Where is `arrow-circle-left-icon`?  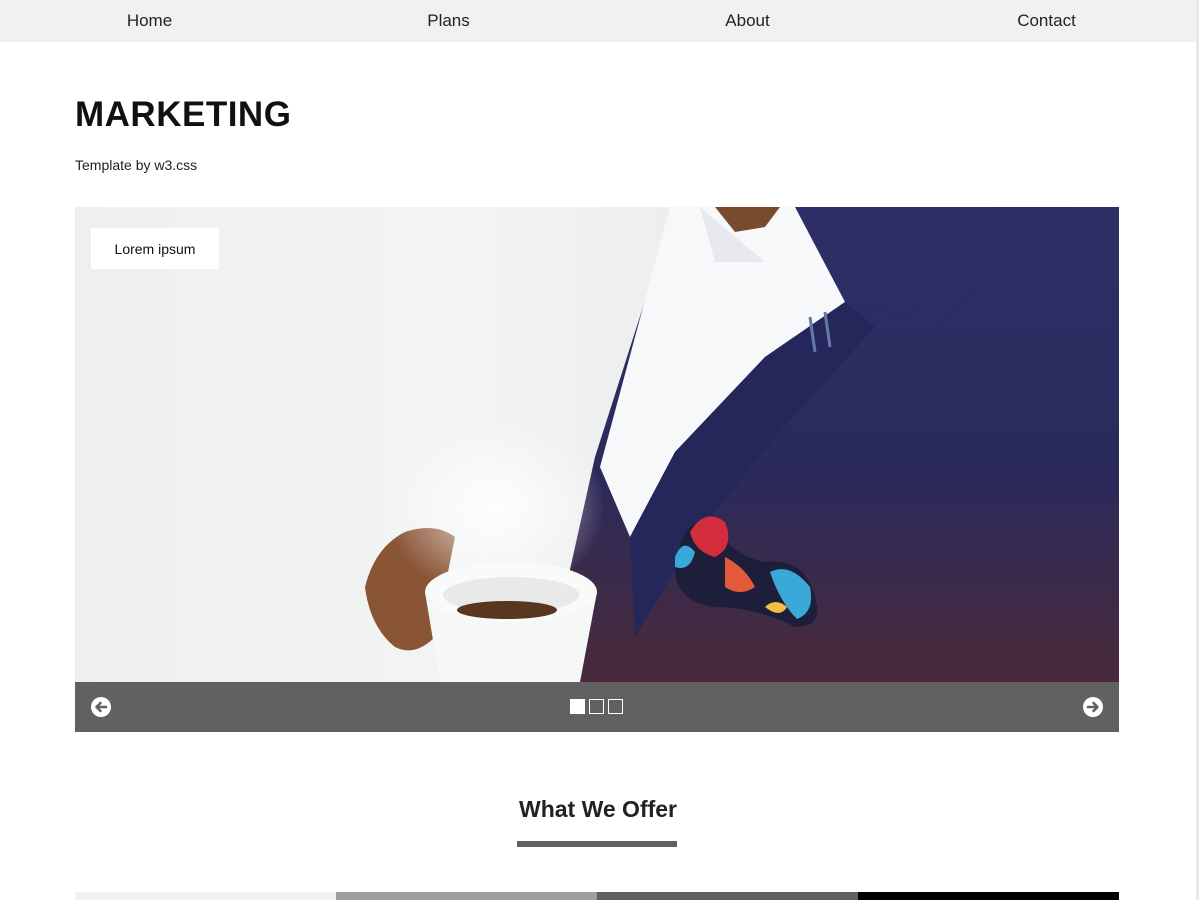 arrow-circle-left-icon is located at coordinates (101, 707).